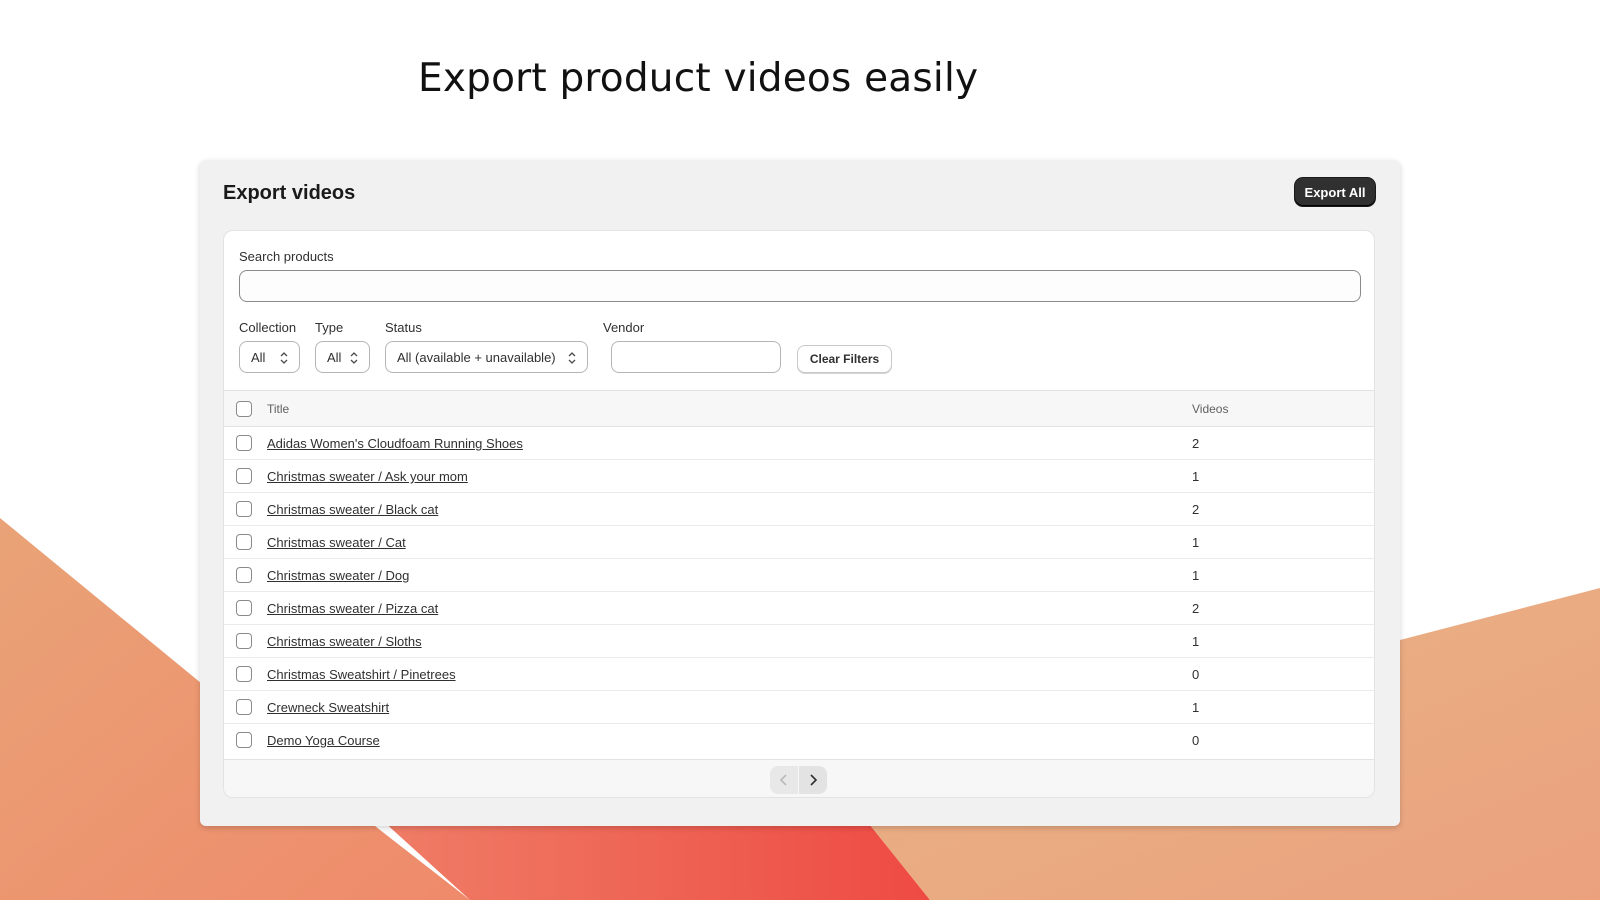 This screenshot has width=1600, height=900. What do you see at coordinates (1210, 409) in the screenshot?
I see `column-header-videos: Videos` at bounding box center [1210, 409].